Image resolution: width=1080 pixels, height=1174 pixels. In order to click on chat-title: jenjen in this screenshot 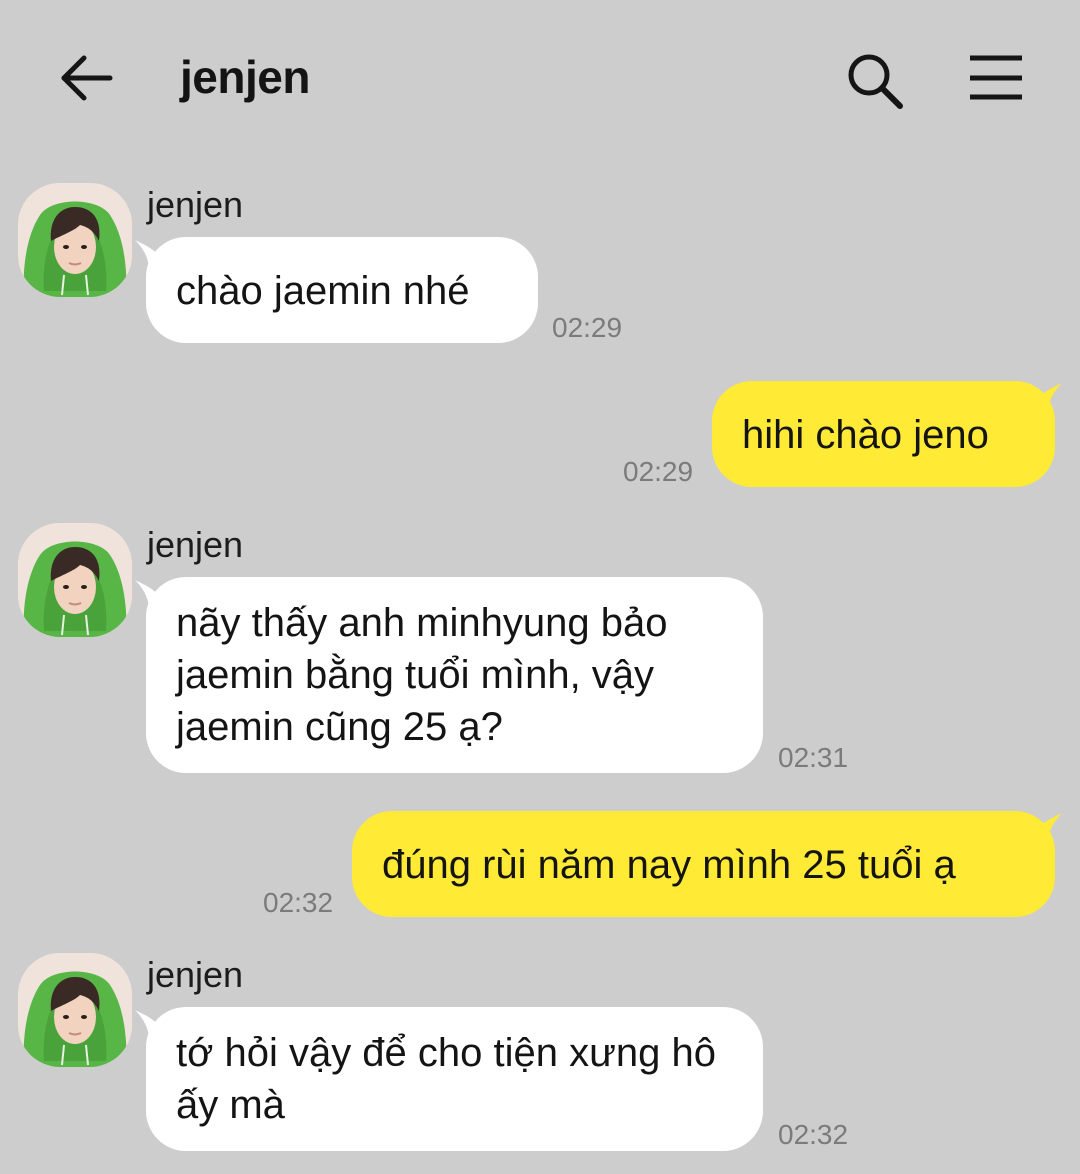, I will do `click(245, 77)`.